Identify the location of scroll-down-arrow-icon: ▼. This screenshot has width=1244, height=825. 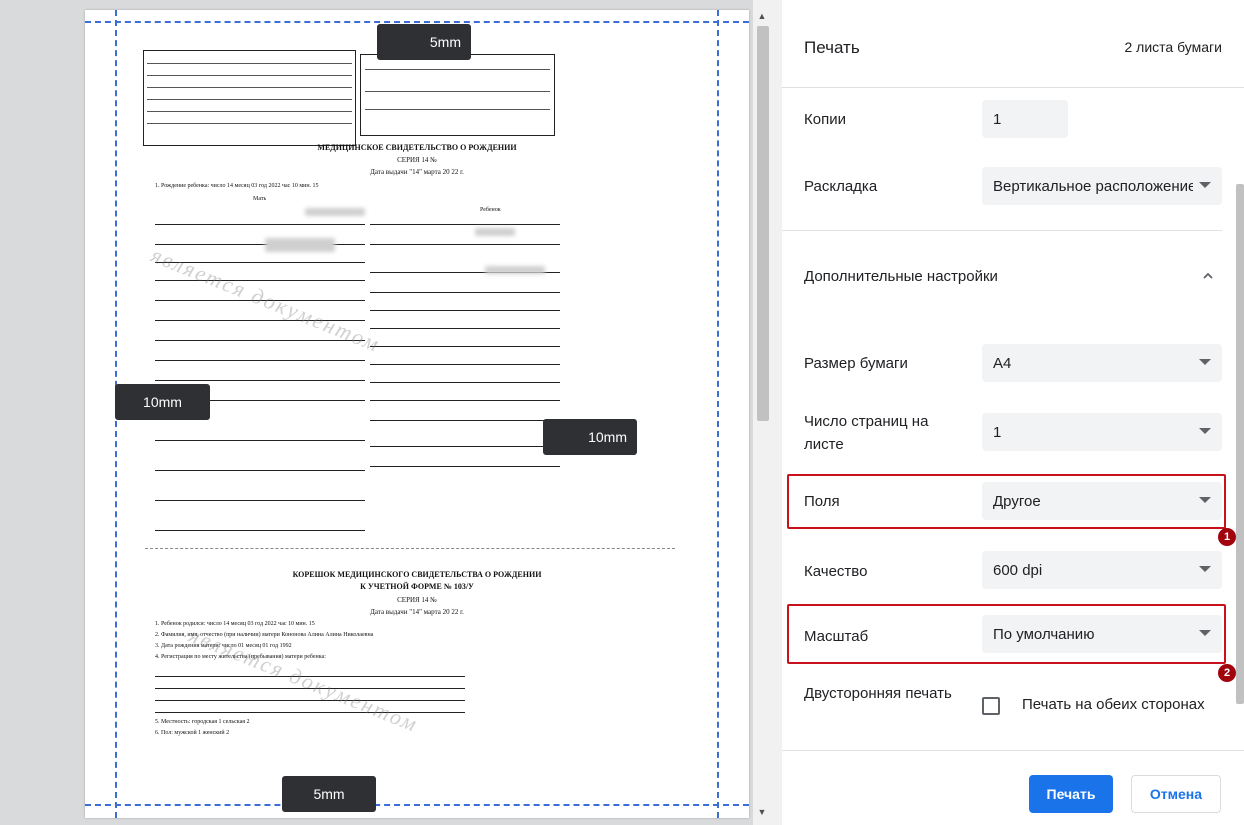
(762, 812).